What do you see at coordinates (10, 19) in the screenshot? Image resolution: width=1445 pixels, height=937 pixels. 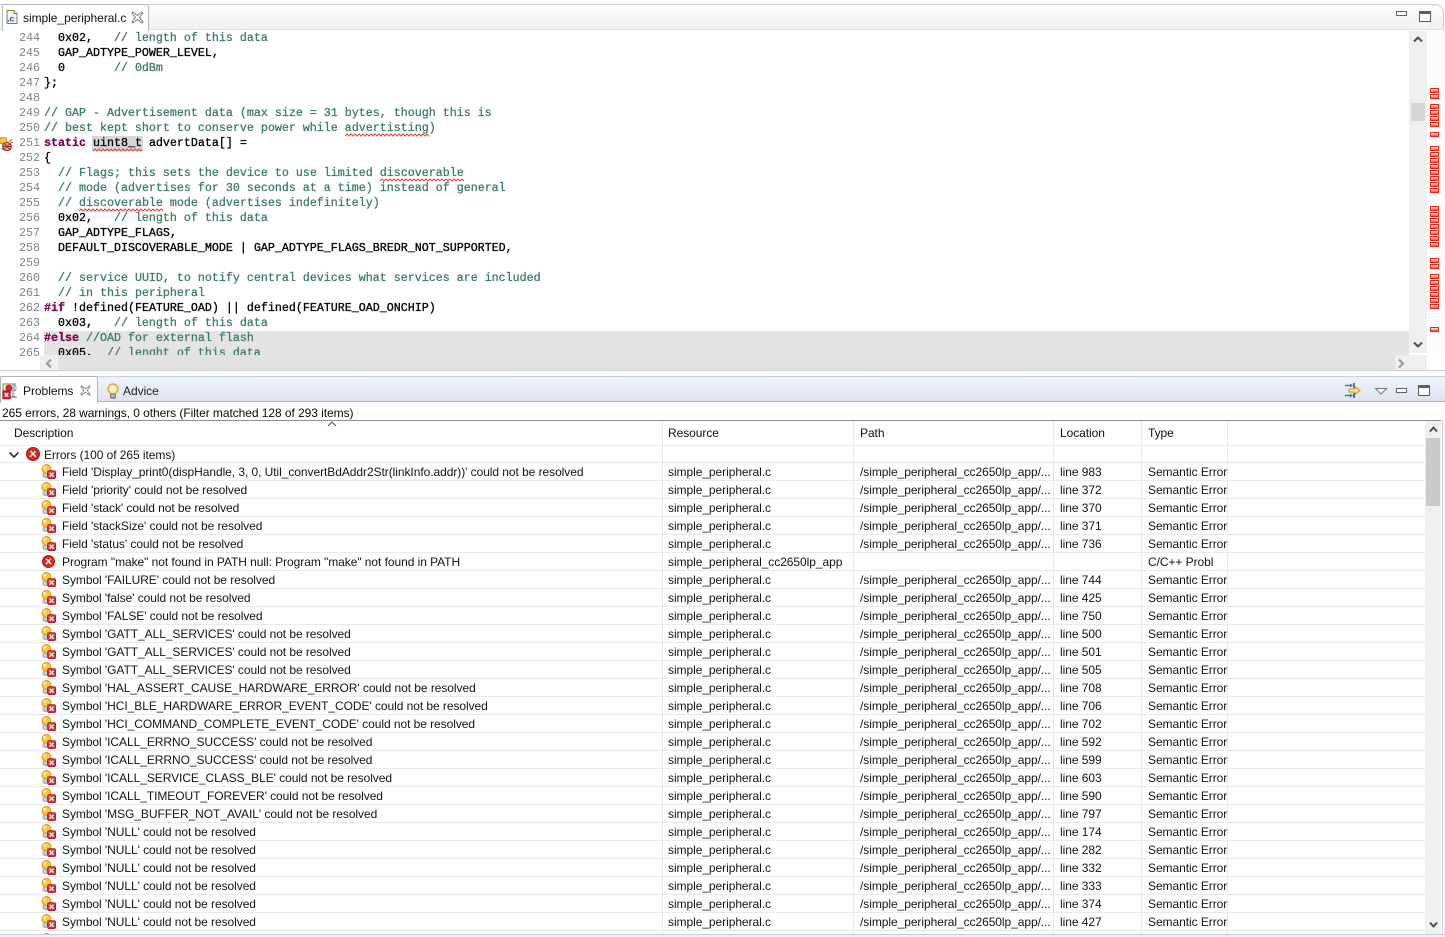 I see `svg-text: .c` at bounding box center [10, 19].